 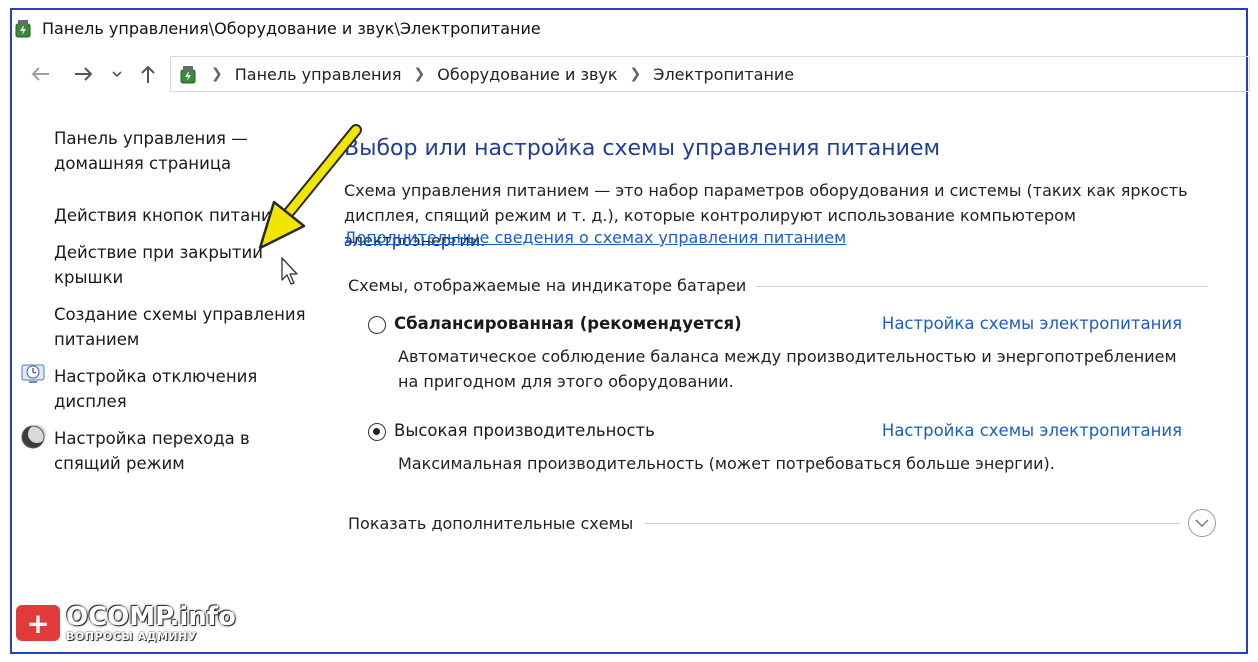 I want to click on plus-icon: +, so click(x=38, y=623).